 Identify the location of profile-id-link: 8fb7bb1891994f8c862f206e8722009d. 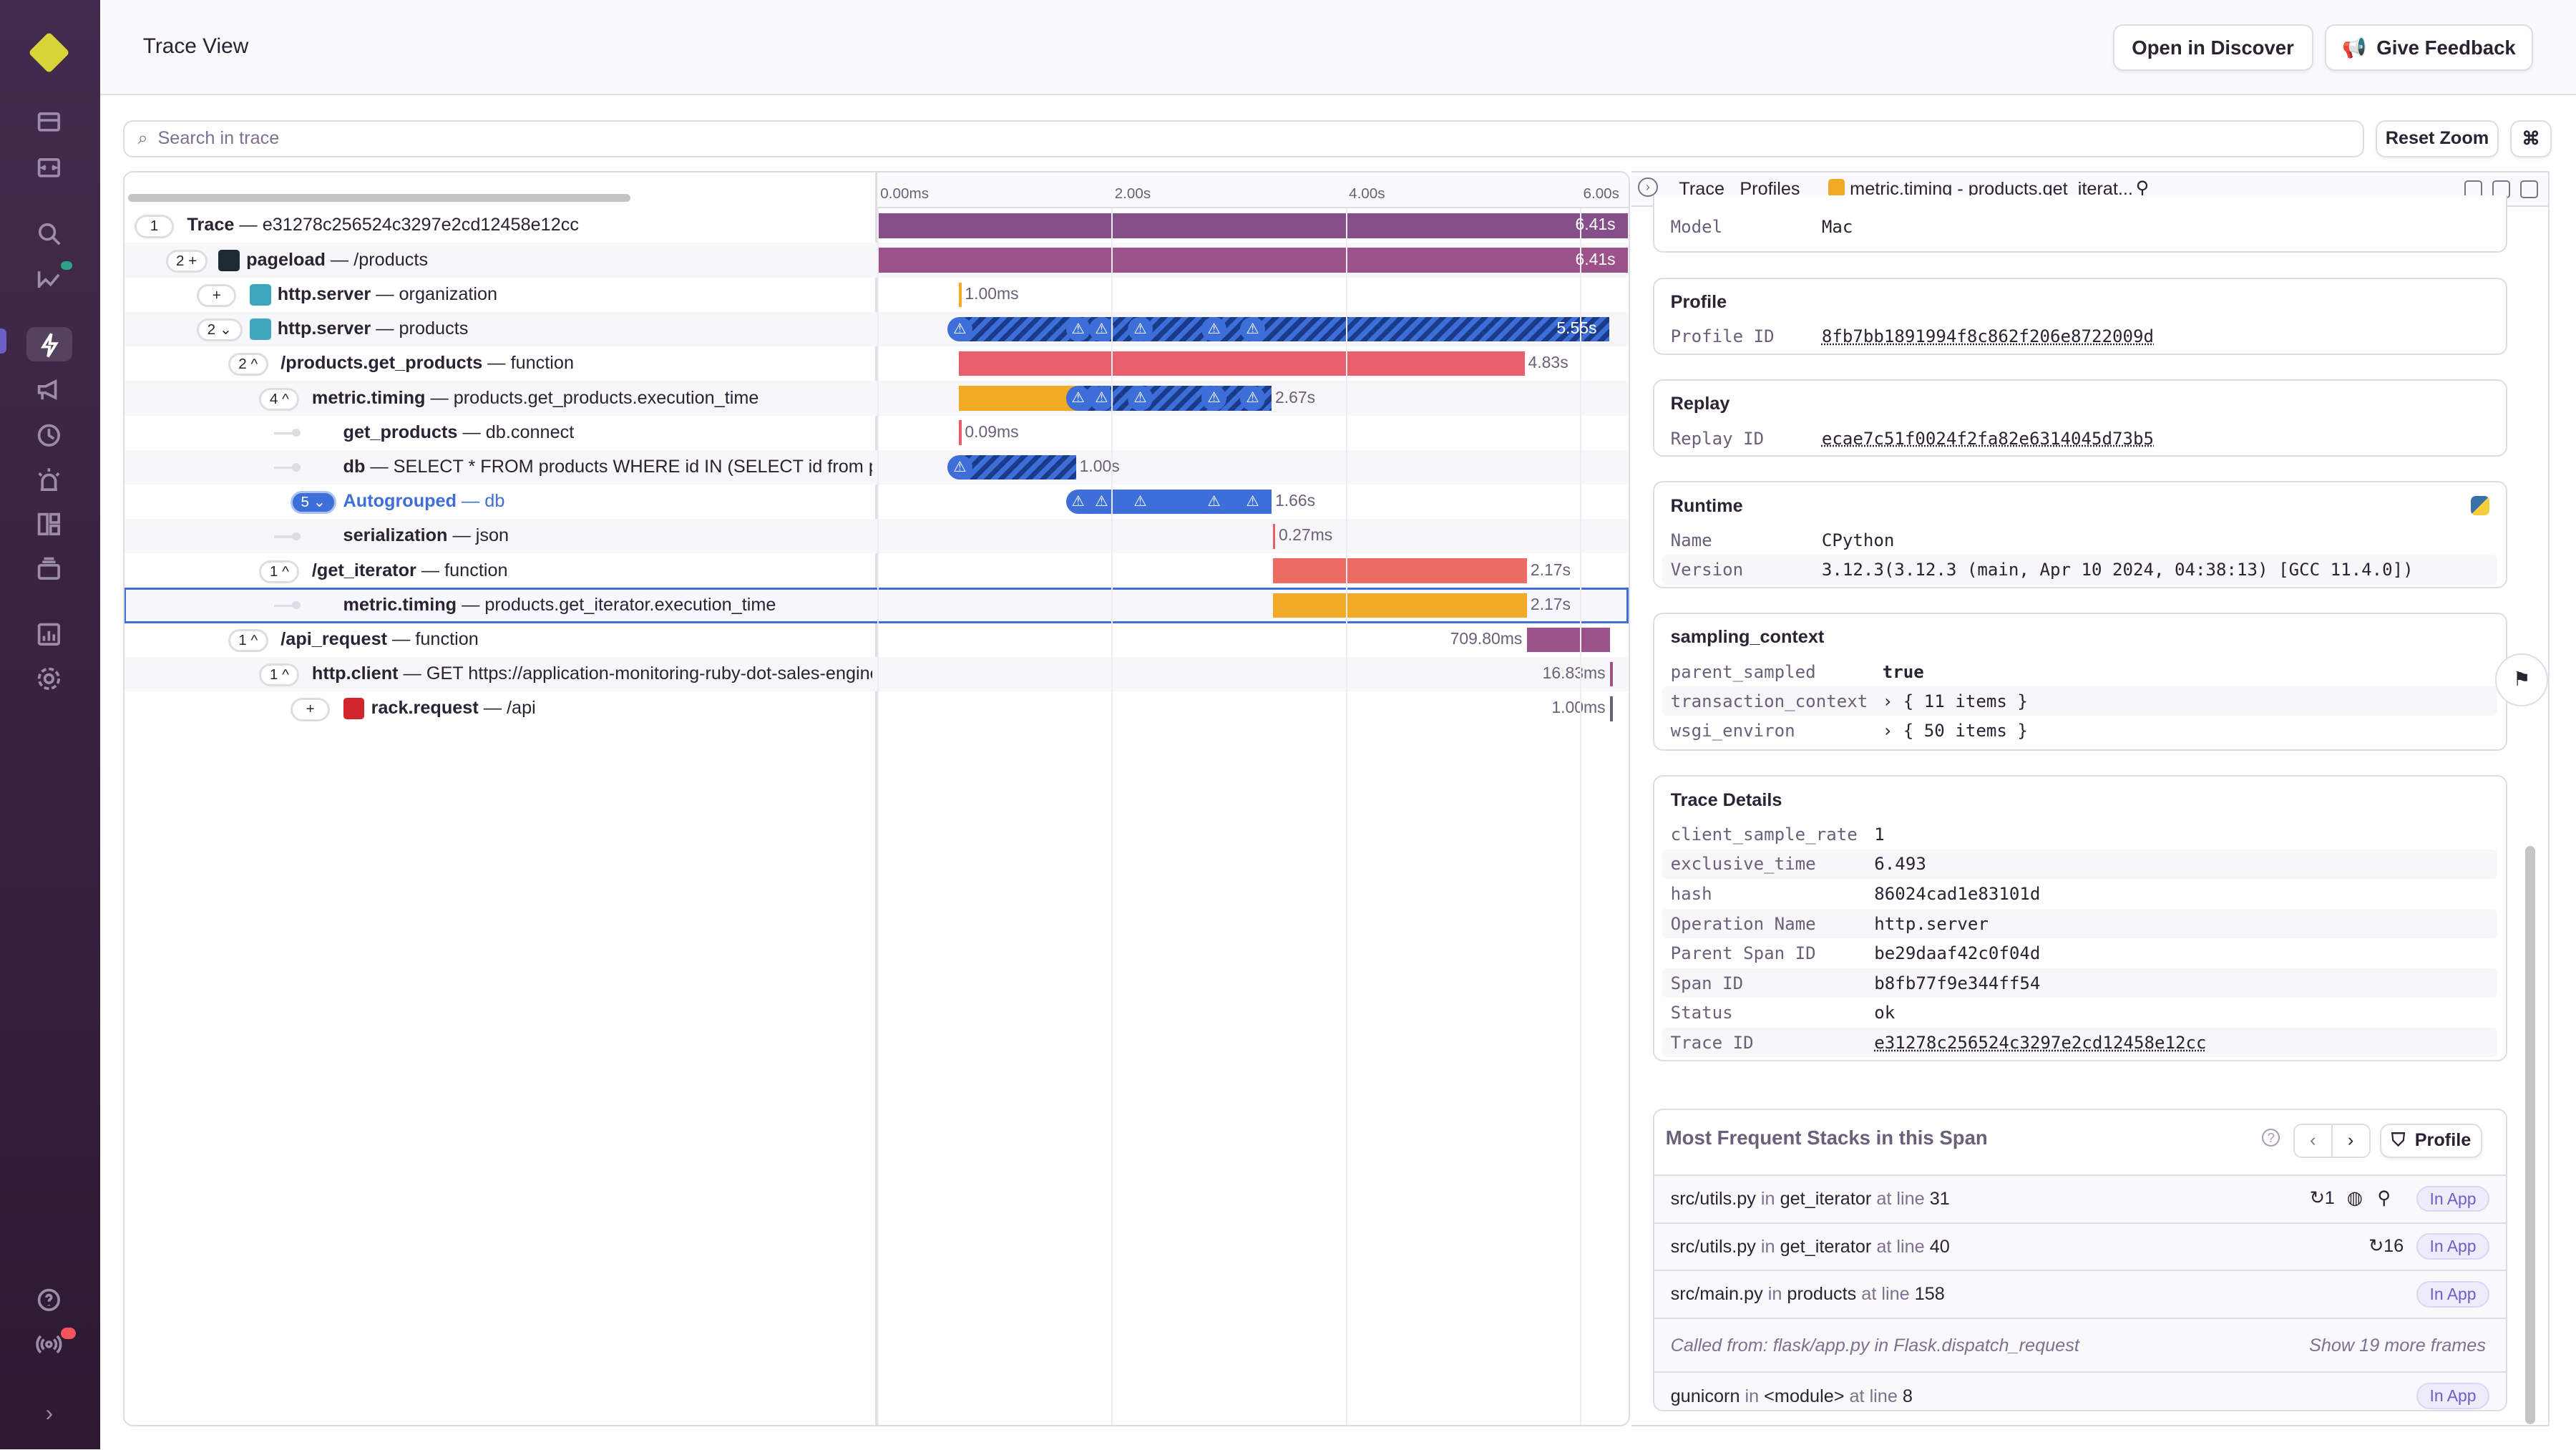
(1988, 336).